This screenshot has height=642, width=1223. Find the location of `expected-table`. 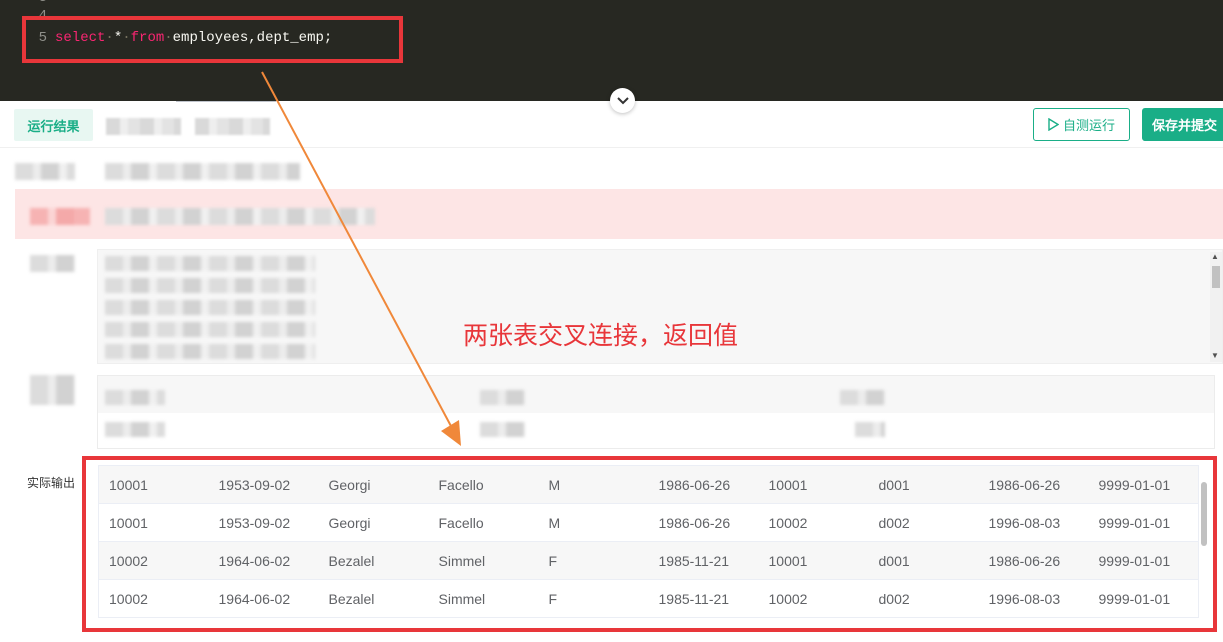

expected-table is located at coordinates (656, 412).